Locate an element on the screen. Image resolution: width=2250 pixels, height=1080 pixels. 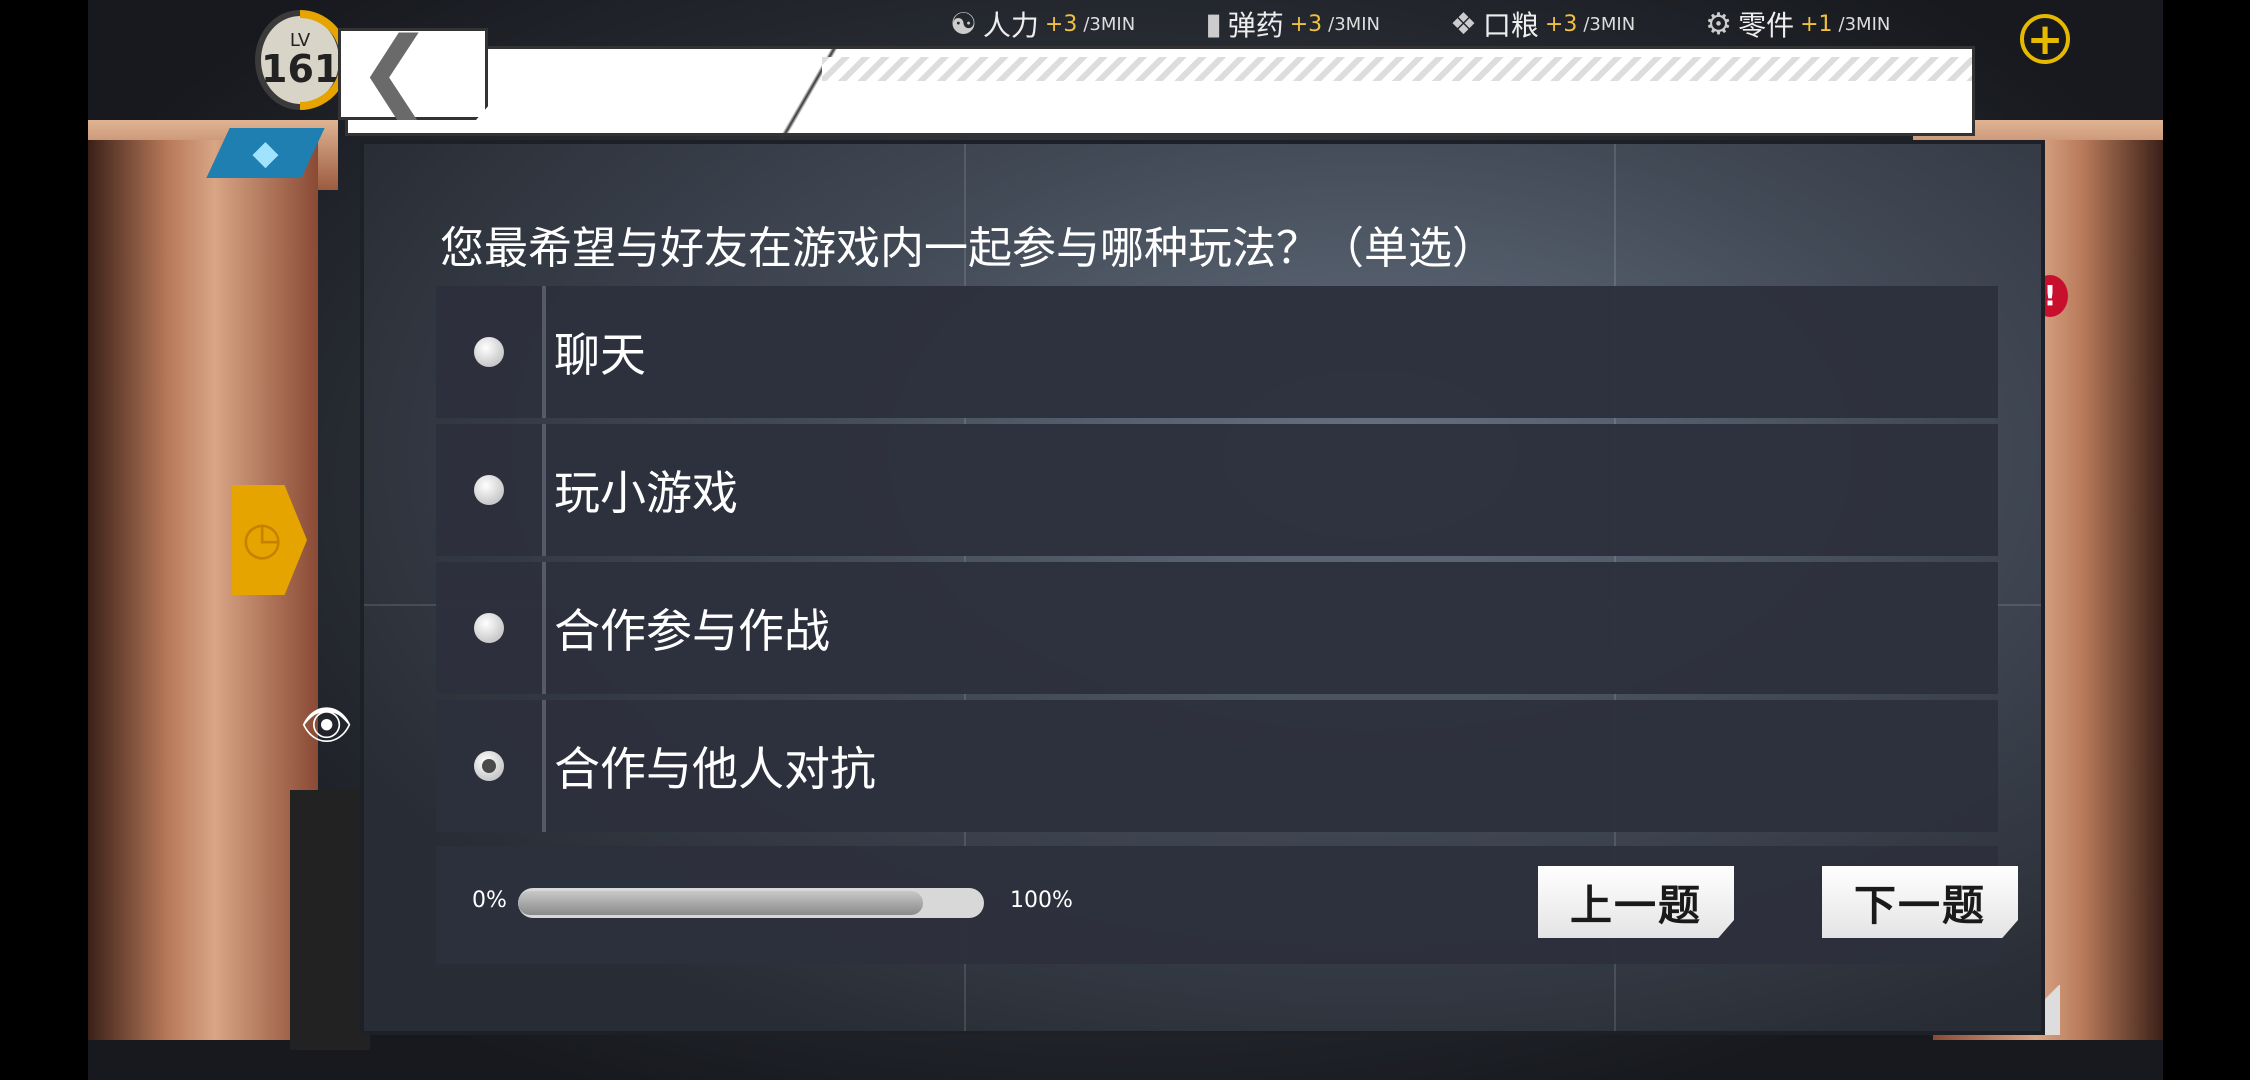
survey-footer: 0% 100% 上一题 下一题 is located at coordinates (1227, 905).